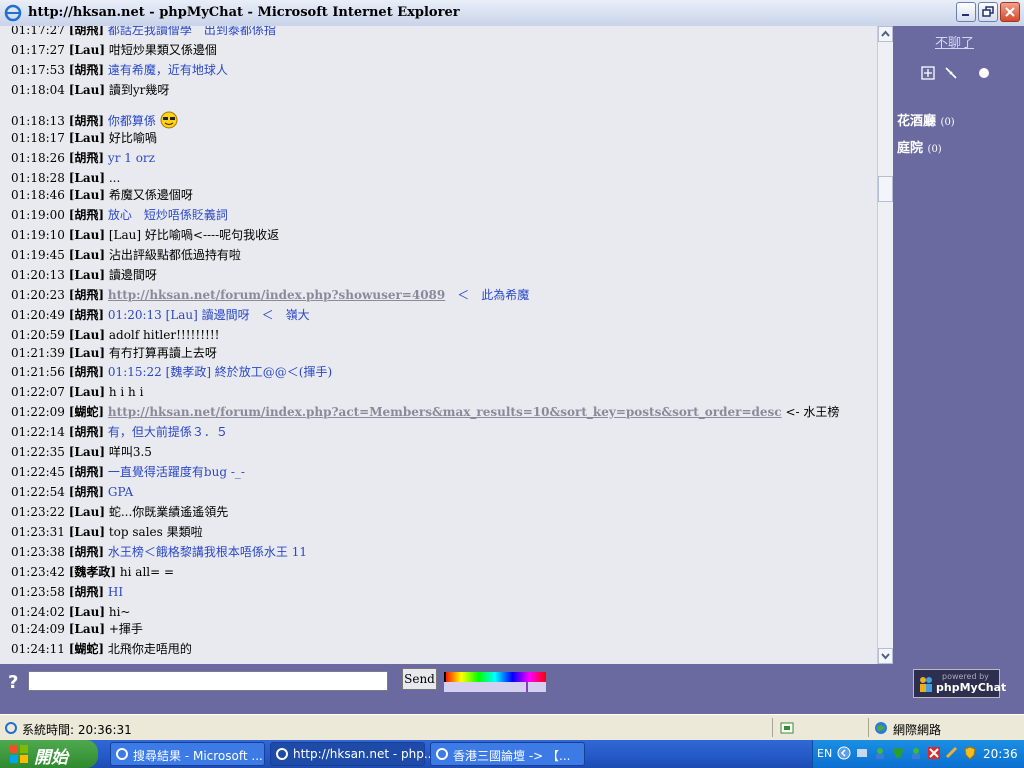 The height and width of the screenshot is (768, 1024). I want to click on message-text: 放心 短炒唔係貶義詞, so click(167, 215).